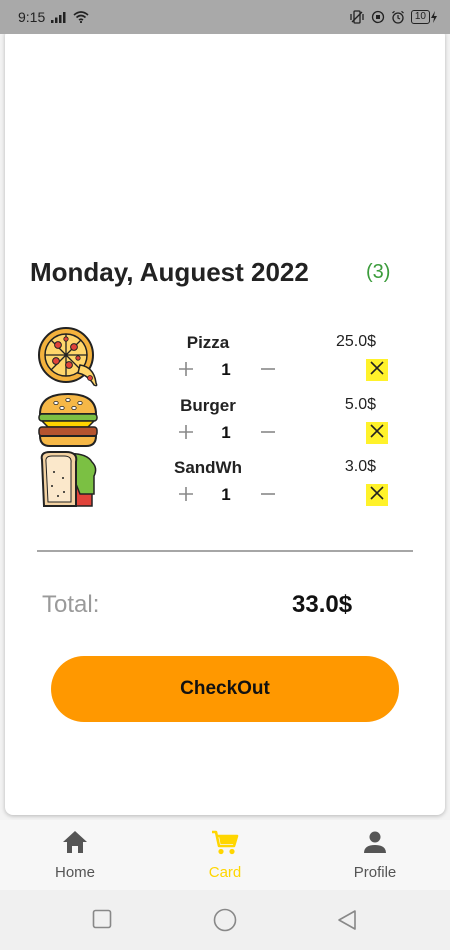 This screenshot has height=950, width=450. Describe the element at coordinates (68, 482) in the screenshot. I see `sandwich-icon` at that location.